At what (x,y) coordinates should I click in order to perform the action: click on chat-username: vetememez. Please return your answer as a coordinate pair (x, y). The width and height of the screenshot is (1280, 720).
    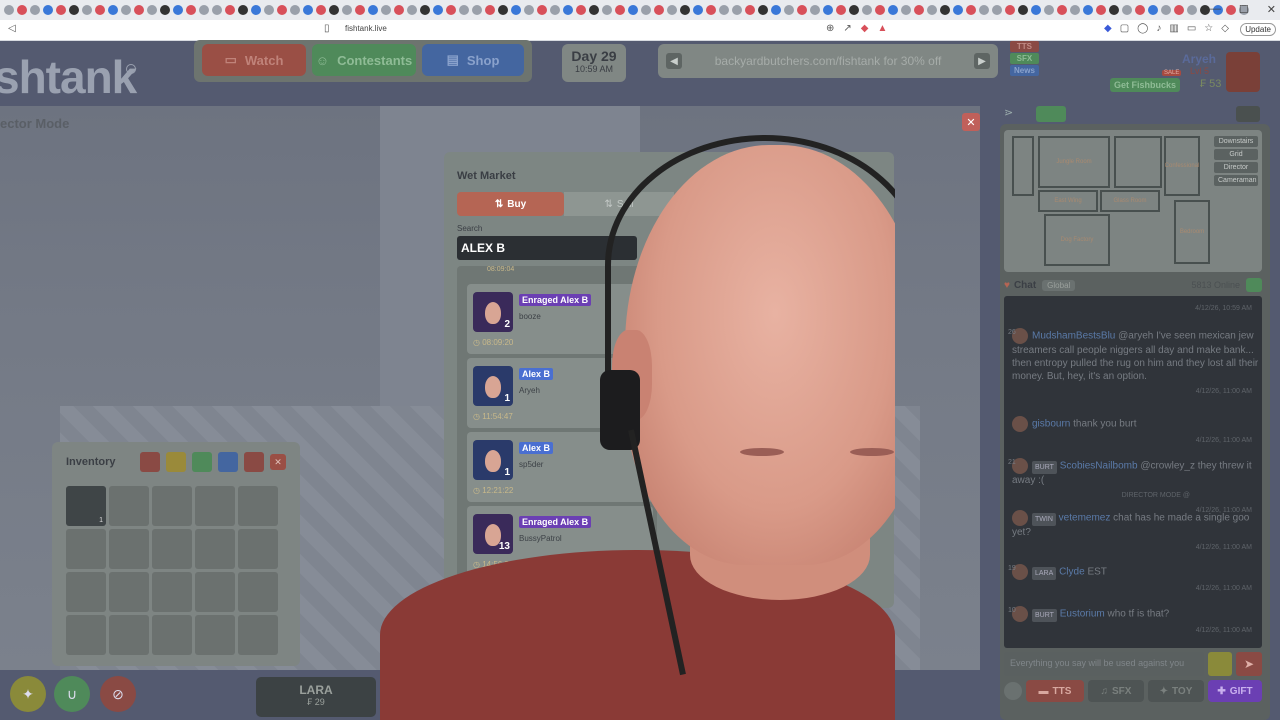
    Looking at the image, I should click on (1085, 518).